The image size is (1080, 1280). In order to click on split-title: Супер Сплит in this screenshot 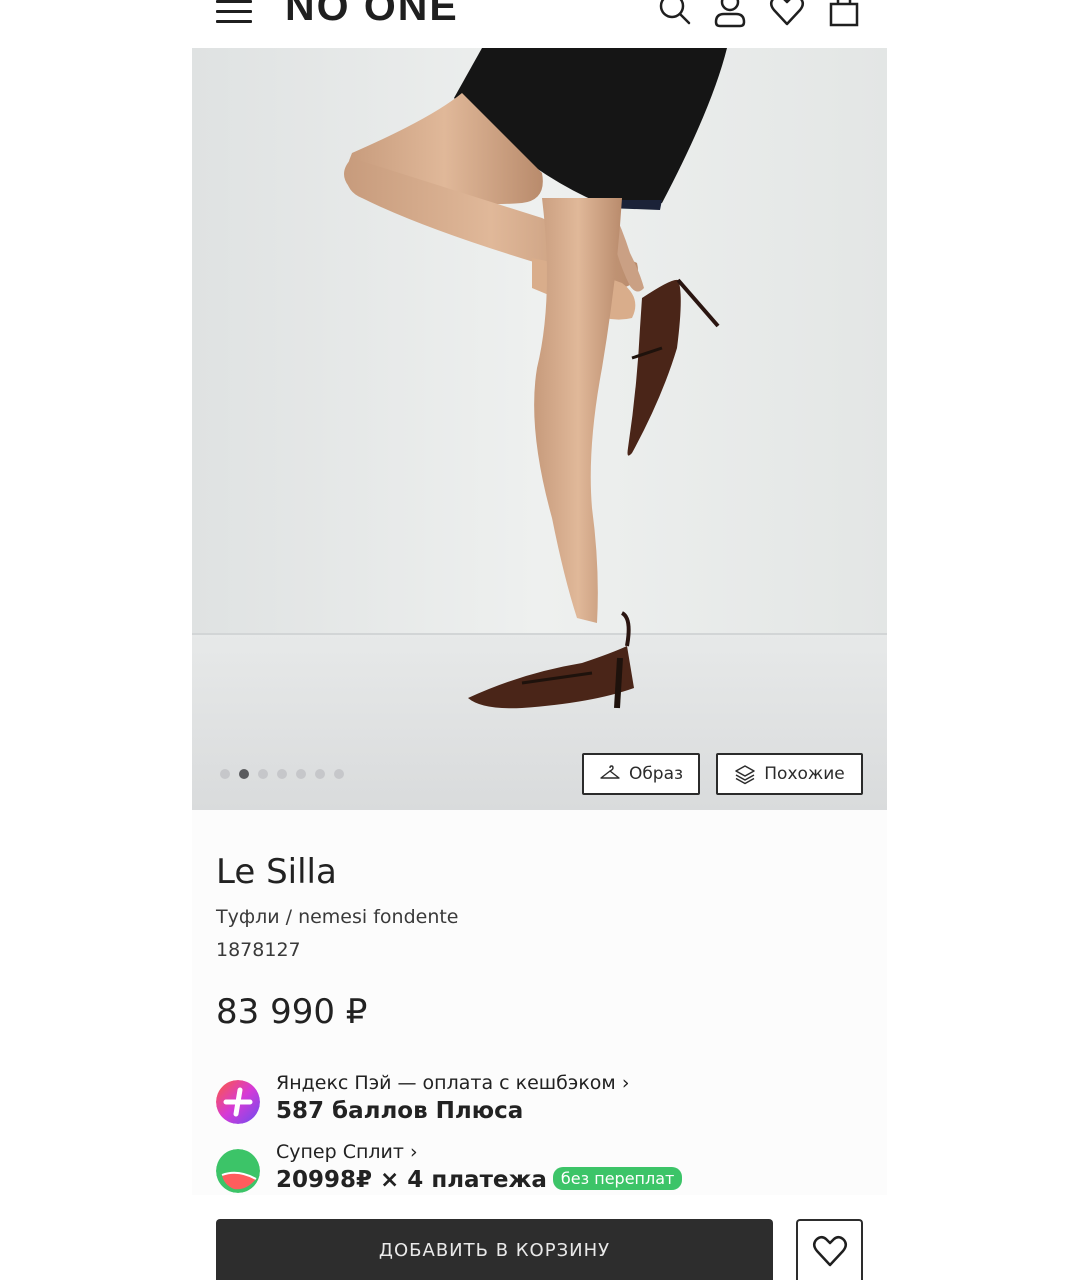, I will do `click(340, 1152)`.